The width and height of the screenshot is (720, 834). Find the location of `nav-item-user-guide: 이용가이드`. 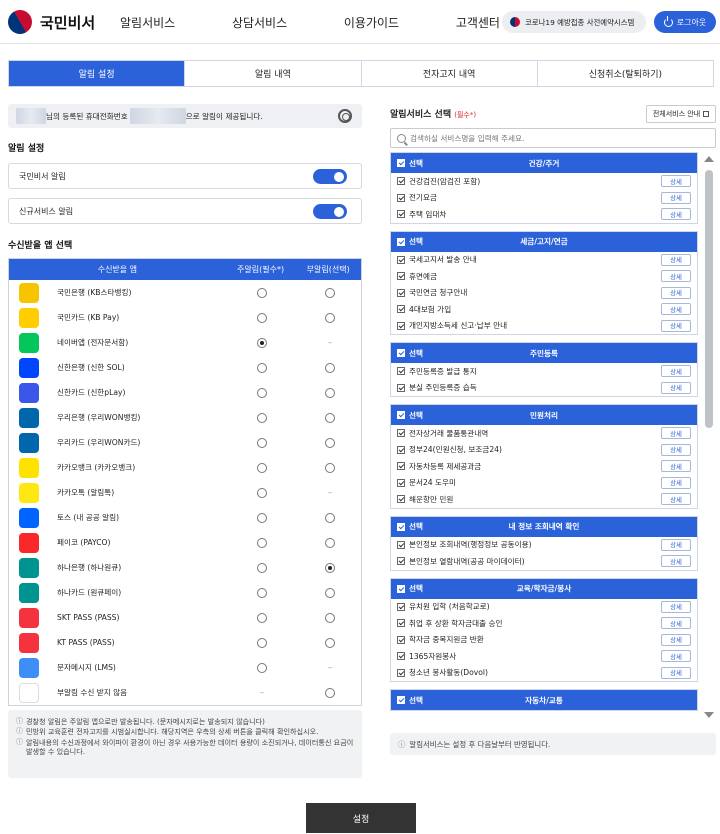

nav-item-user-guide: 이용가이드 is located at coordinates (371, 22).